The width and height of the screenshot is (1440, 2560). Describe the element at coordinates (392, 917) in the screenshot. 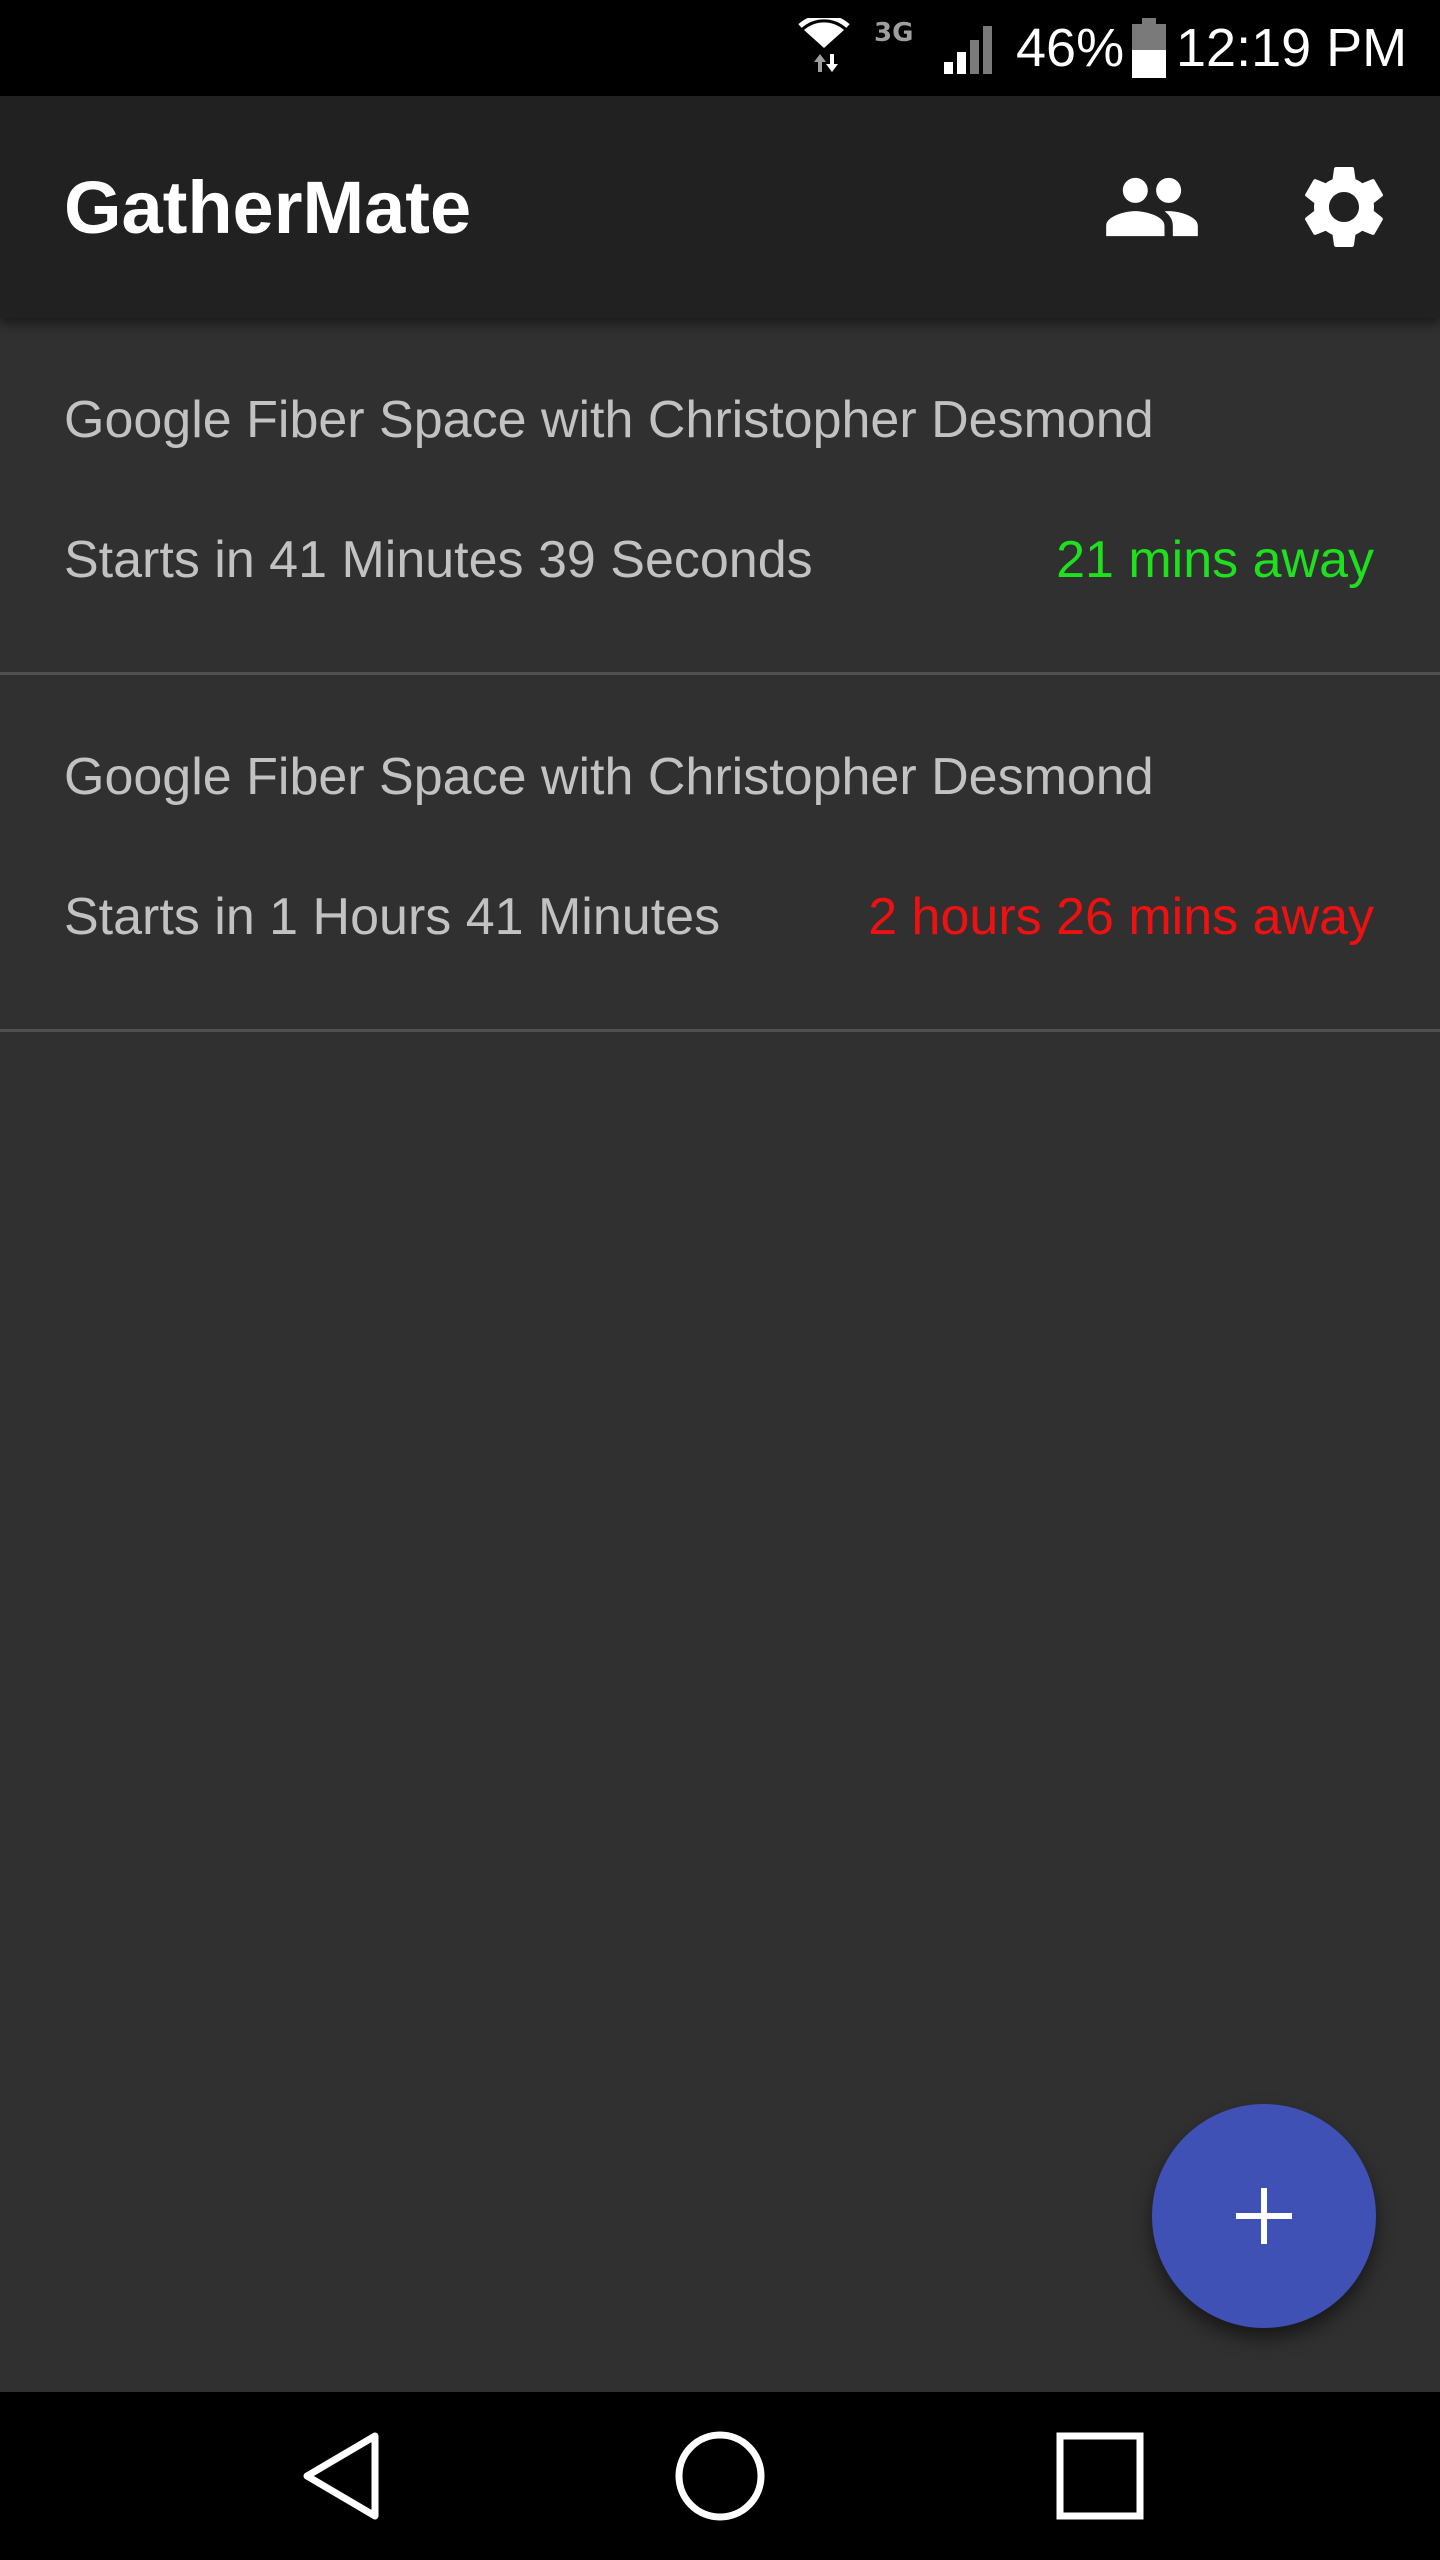

I see `event-start-countdown: Starts in 1 Hours 41 Minutes` at that location.